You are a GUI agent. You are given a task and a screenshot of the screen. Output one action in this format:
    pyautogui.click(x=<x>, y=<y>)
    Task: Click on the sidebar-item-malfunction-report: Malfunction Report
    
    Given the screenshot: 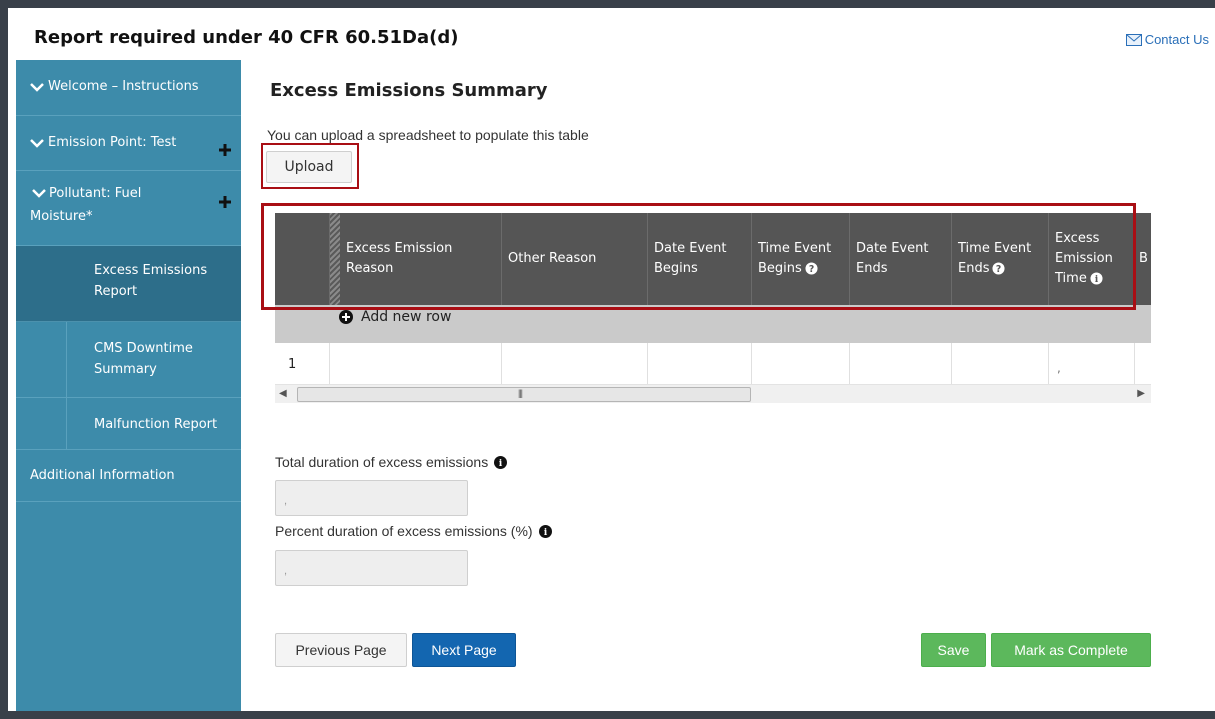 What is the action you would take?
    pyautogui.click(x=128, y=424)
    